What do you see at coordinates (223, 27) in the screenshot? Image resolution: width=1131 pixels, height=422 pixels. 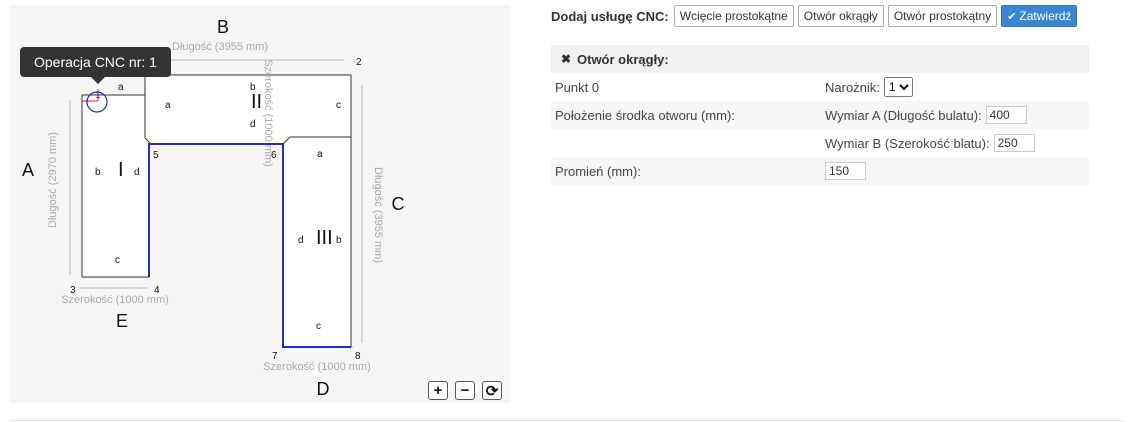 I see `side-label-b: B` at bounding box center [223, 27].